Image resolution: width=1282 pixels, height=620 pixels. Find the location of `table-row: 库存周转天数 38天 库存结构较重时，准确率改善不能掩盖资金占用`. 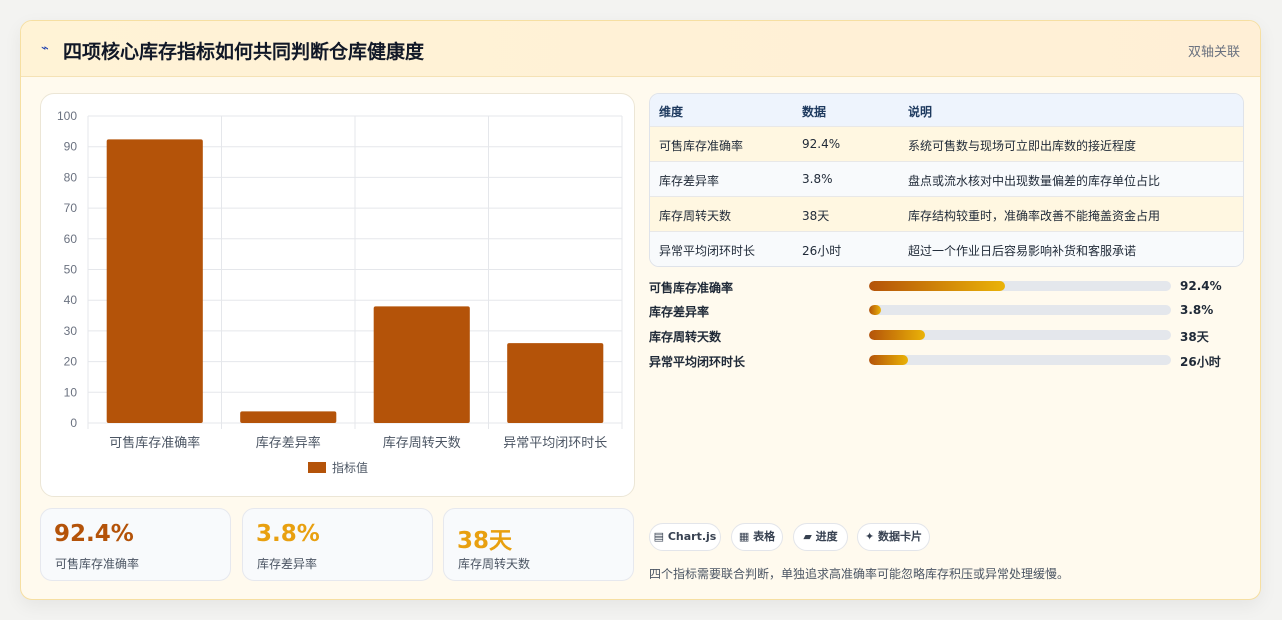

table-row: 库存周转天数 38天 库存结构较重时，准确率改善不能掩盖资金占用 is located at coordinates (946, 214).